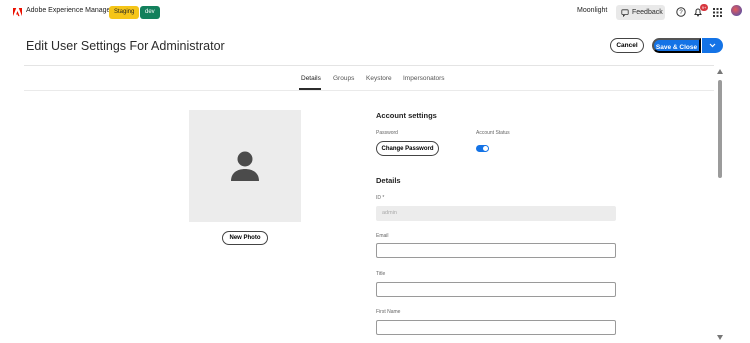 The width and height of the screenshot is (750, 343). I want to click on save-options-dropdown, so click(712, 45).